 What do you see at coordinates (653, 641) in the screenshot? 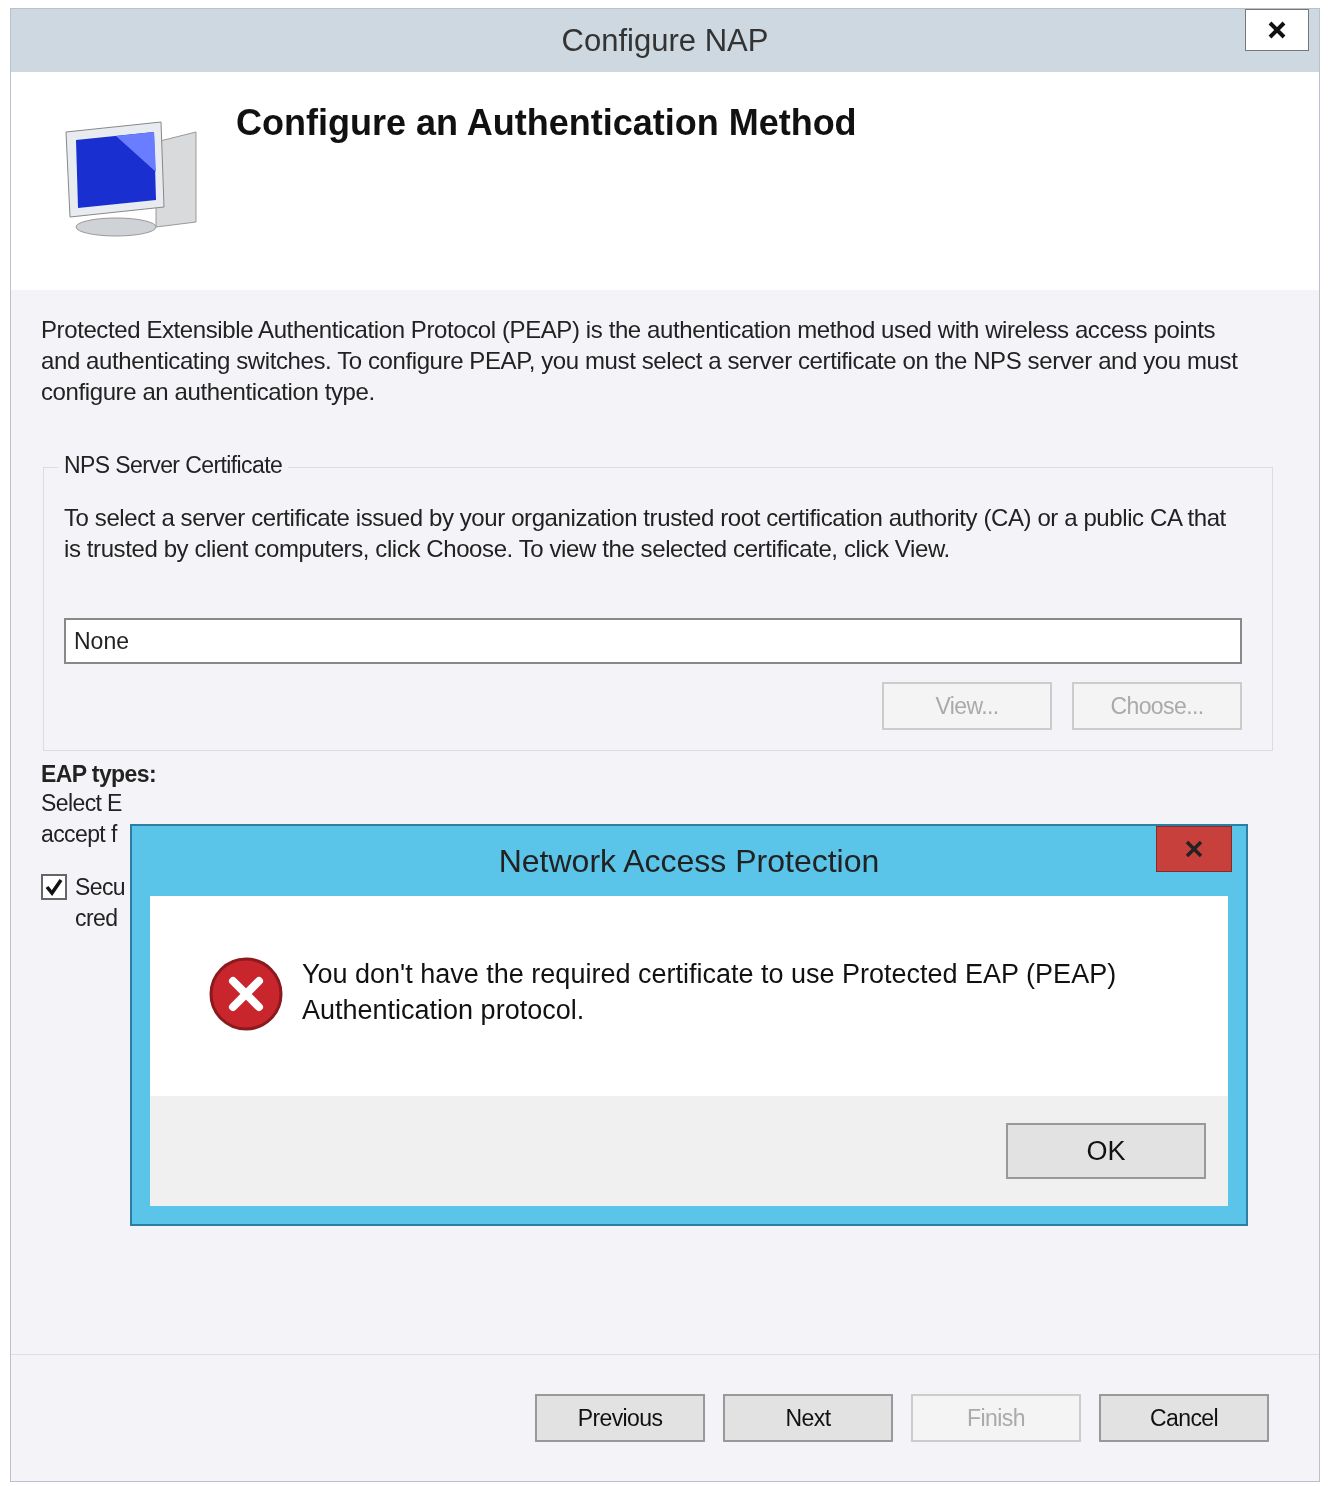
I see `certificate-field: None` at bounding box center [653, 641].